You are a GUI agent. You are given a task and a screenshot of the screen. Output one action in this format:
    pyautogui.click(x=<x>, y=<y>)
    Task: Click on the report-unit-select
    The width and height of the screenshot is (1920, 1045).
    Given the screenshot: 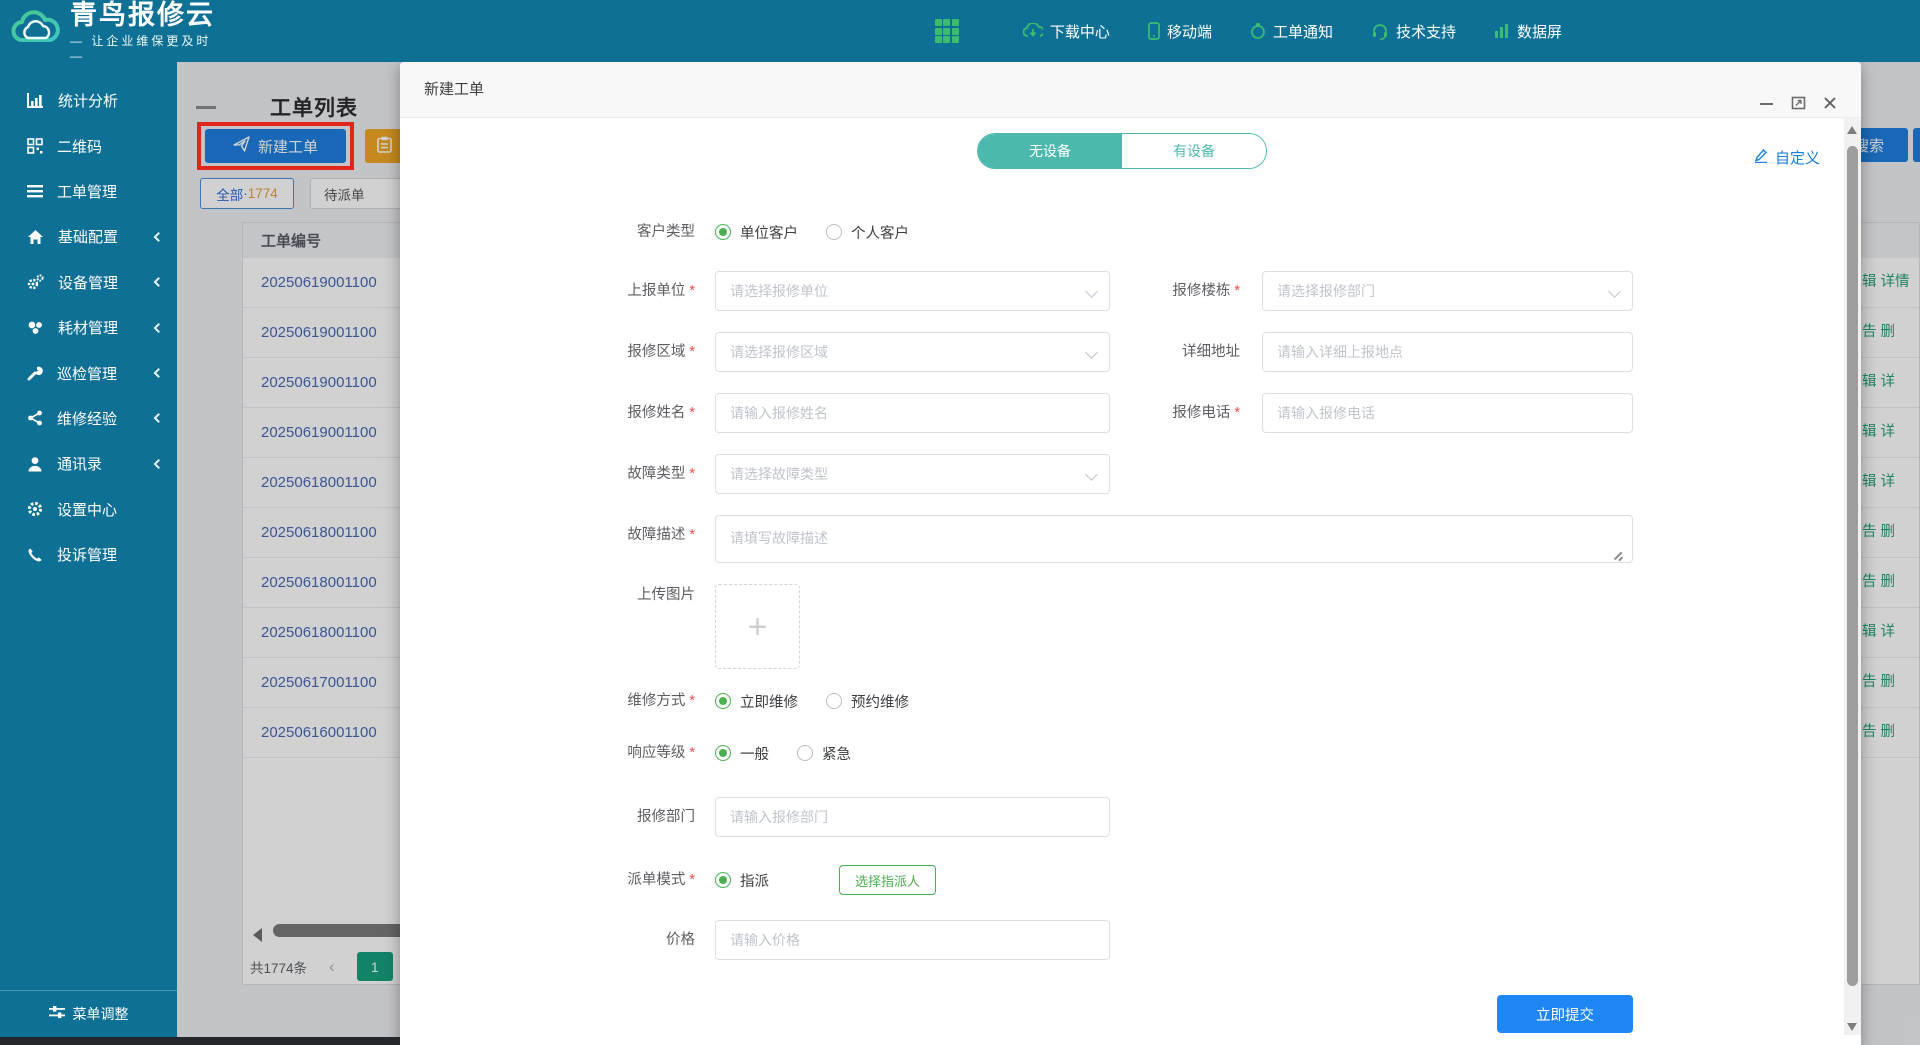 What is the action you would take?
    pyautogui.click(x=912, y=291)
    